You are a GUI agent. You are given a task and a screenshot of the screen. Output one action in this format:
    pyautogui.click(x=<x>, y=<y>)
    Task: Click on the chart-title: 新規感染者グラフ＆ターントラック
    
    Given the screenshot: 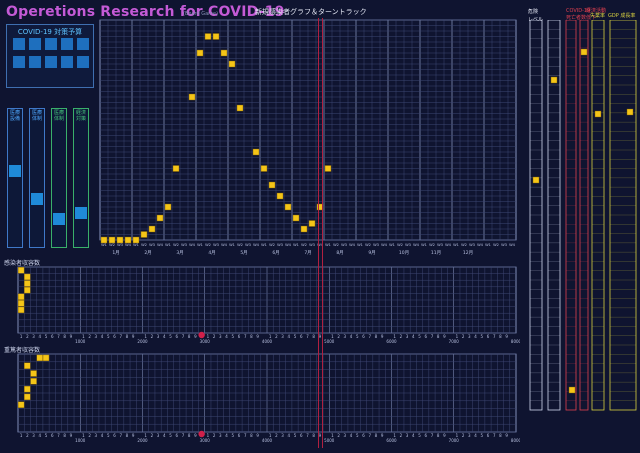 What is the action you would take?
    pyautogui.click(x=311, y=12)
    